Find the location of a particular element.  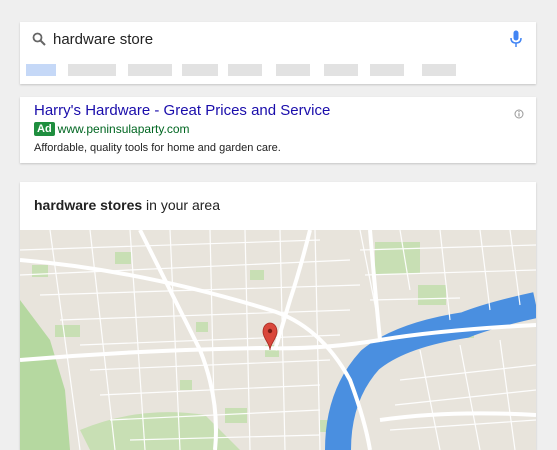

tab-all is located at coordinates (41, 70).